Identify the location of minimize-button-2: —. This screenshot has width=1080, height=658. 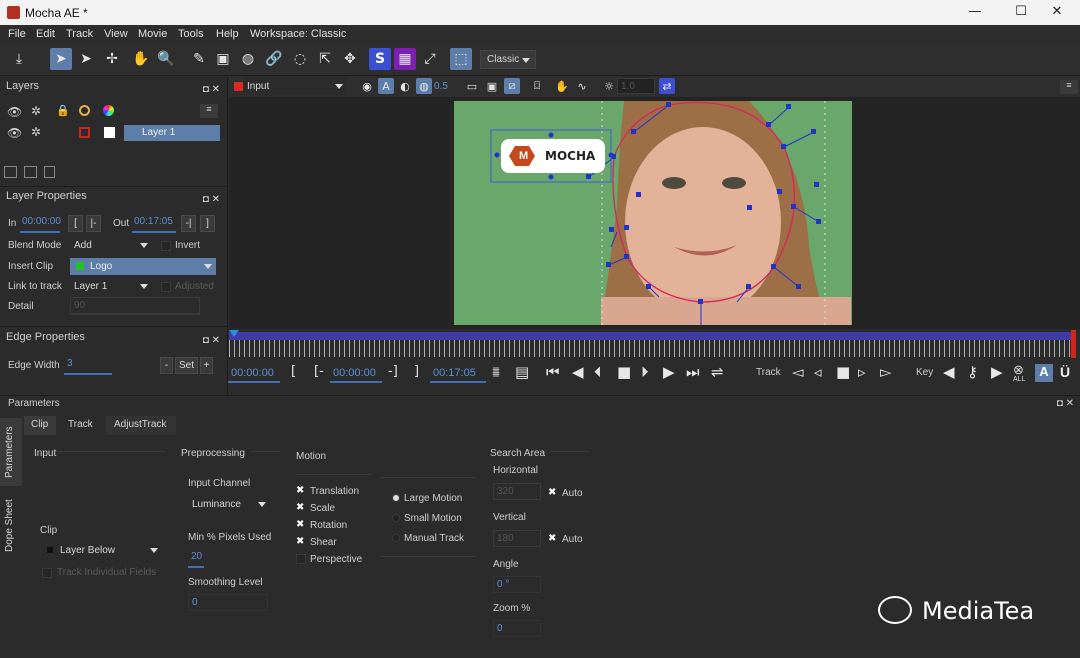
(975, 12).